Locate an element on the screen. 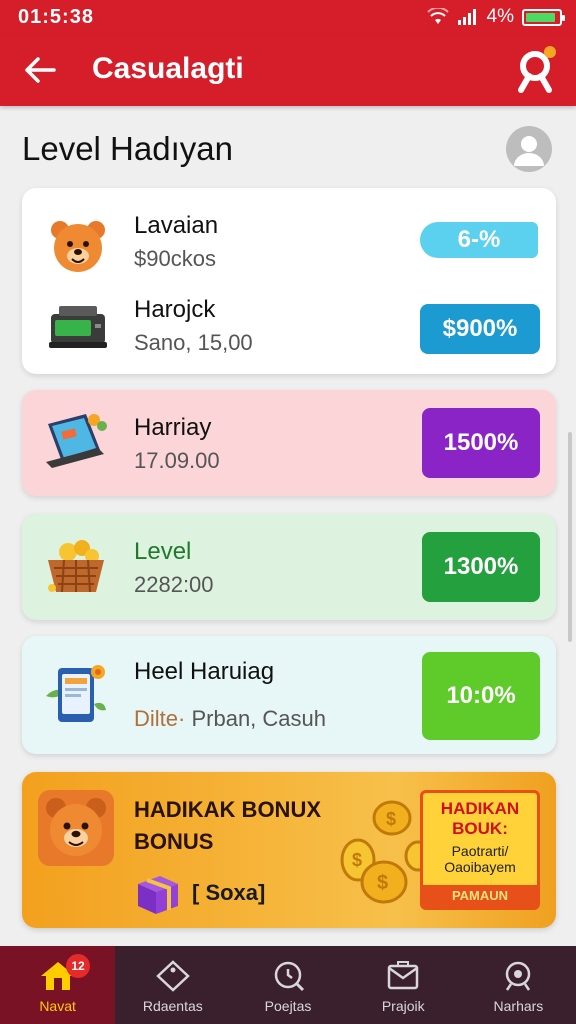  nav-item-poejtas: Poejtas is located at coordinates (287, 985).